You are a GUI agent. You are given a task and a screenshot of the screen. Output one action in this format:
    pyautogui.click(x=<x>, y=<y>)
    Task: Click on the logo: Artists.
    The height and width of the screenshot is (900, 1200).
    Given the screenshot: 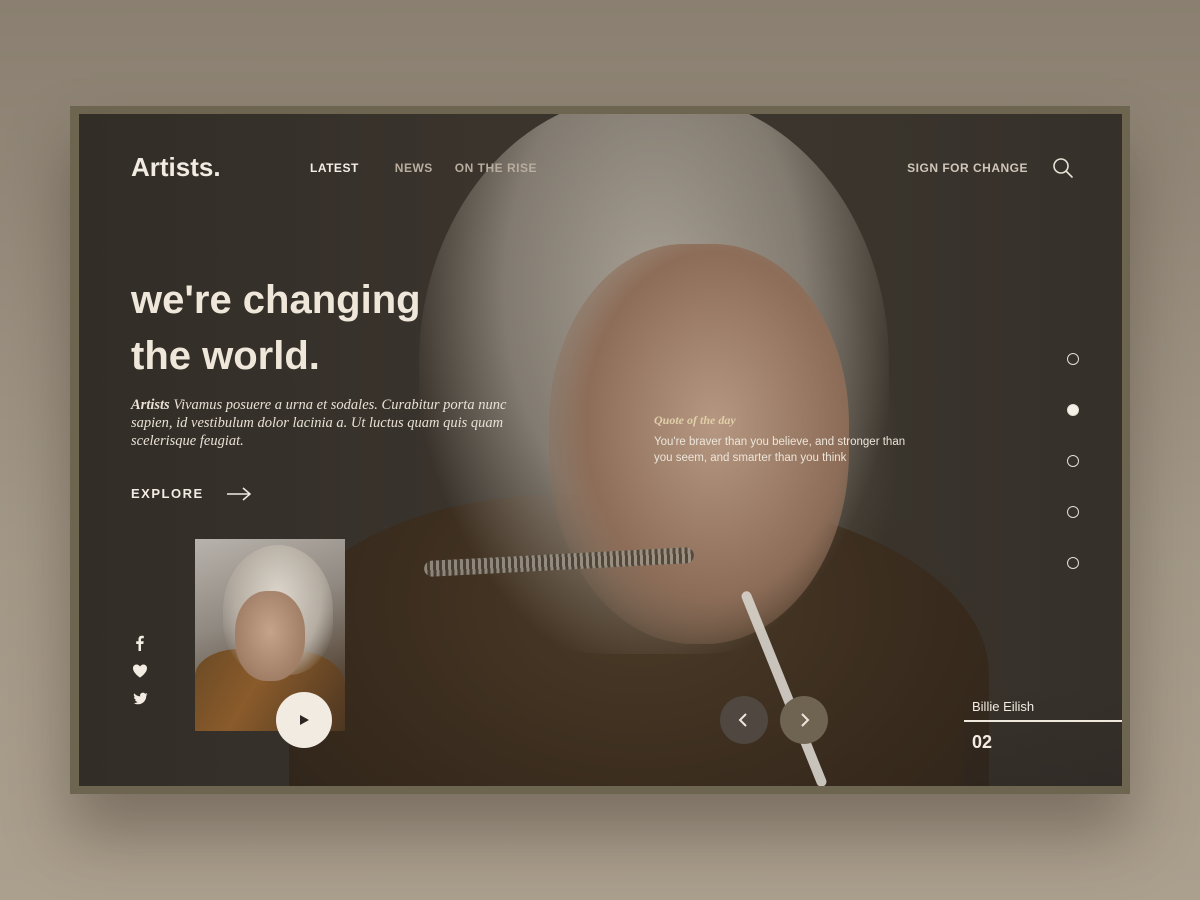 What is the action you would take?
    pyautogui.click(x=176, y=167)
    